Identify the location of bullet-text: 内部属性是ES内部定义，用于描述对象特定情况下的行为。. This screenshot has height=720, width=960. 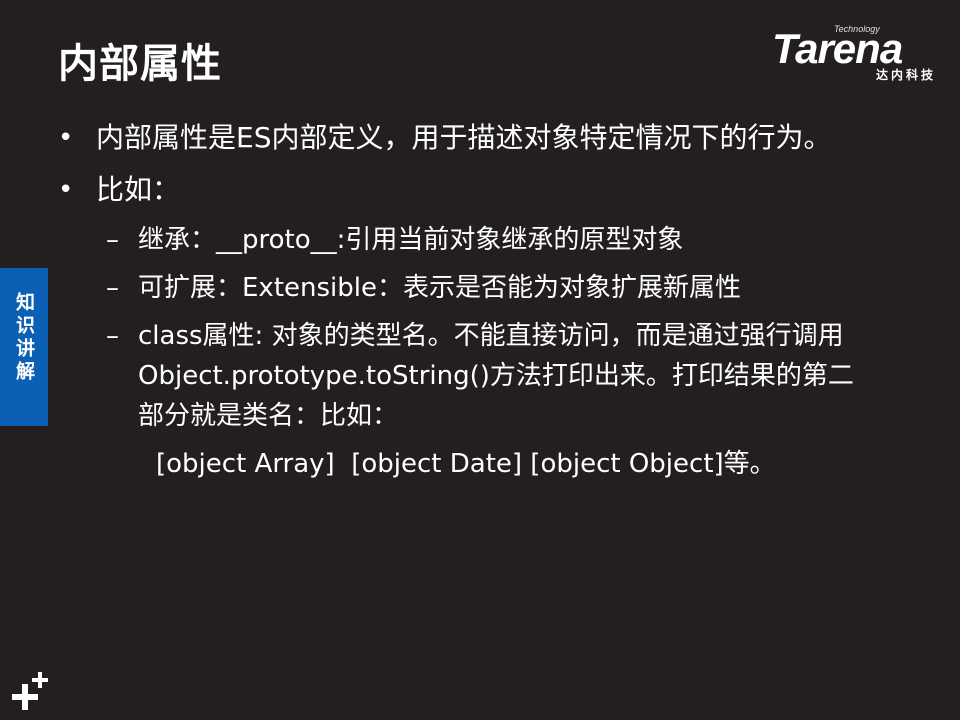
(464, 137).